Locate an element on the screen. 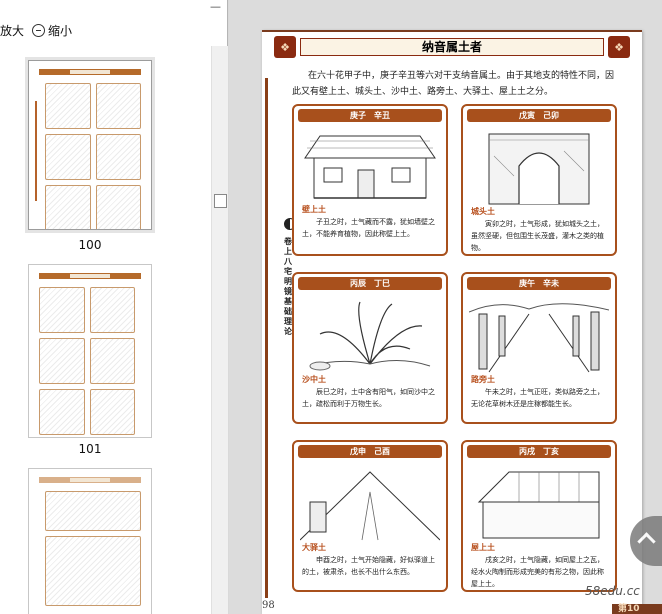  card-text: 辰巳之时，土中含有阳气，如同沙中之土，疏松而利于万物生长。 is located at coordinates (368, 398).